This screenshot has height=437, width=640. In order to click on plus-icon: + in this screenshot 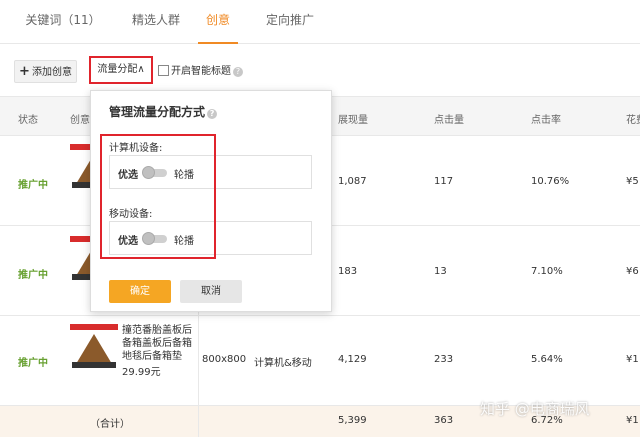, I will do `click(24, 71)`.